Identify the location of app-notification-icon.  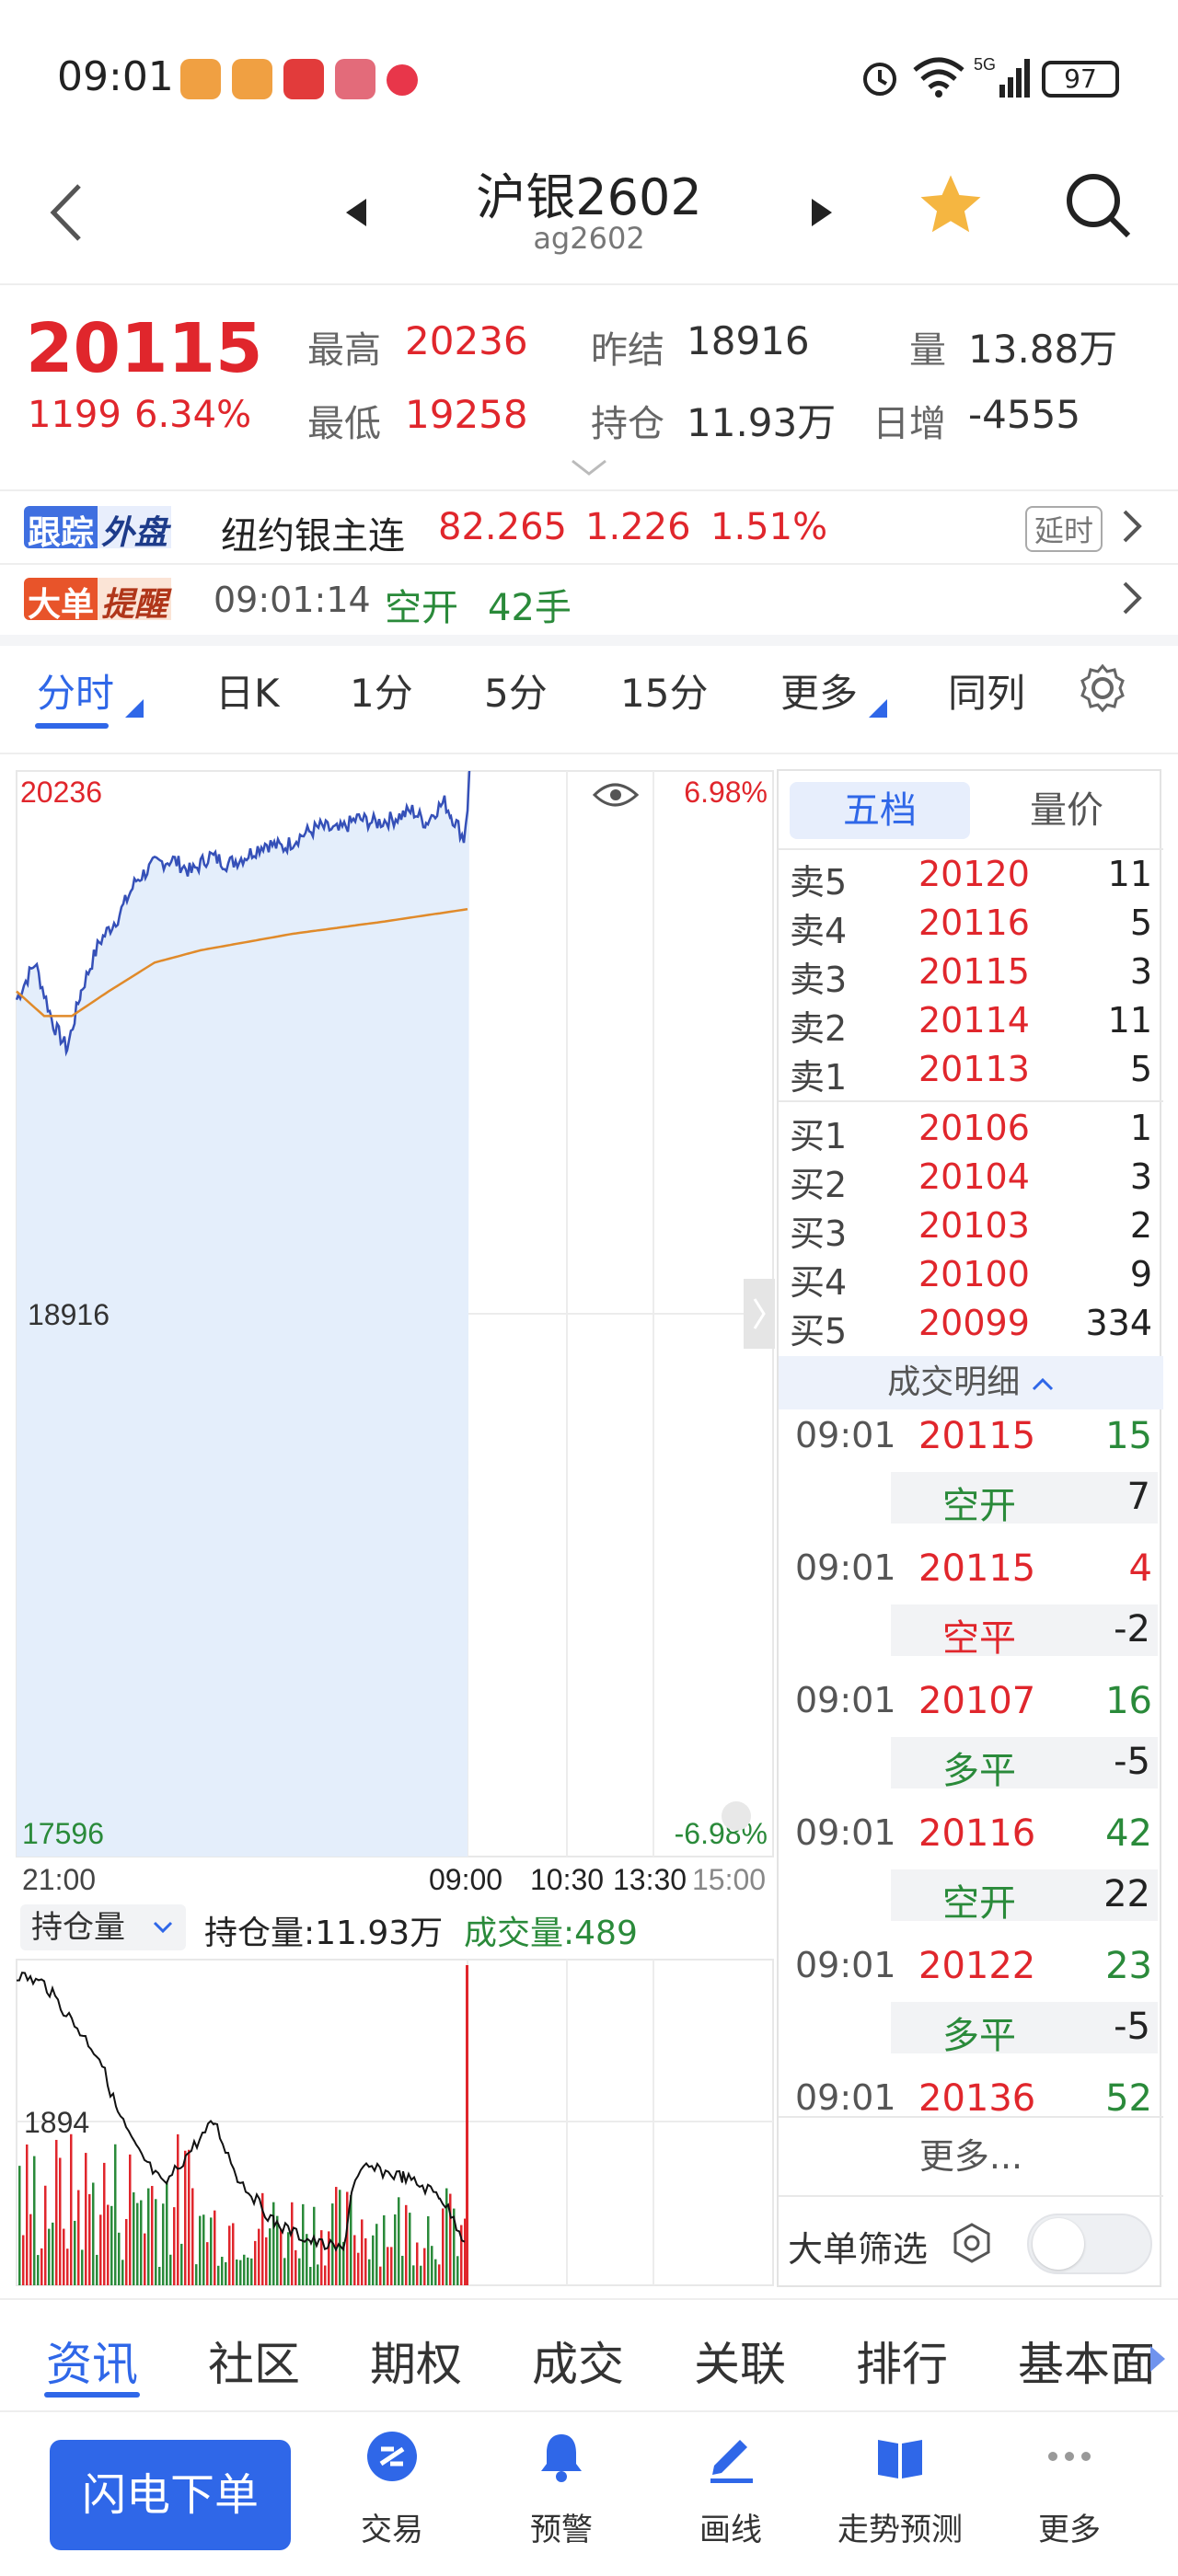
(200, 79).